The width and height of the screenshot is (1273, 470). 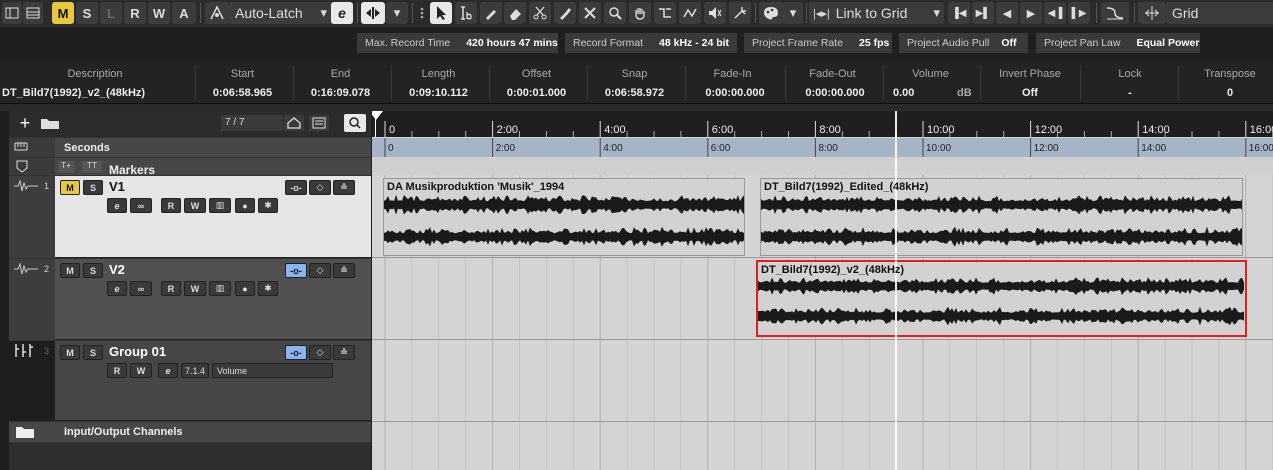 I want to click on track-name: Group 01, so click(x=137, y=351).